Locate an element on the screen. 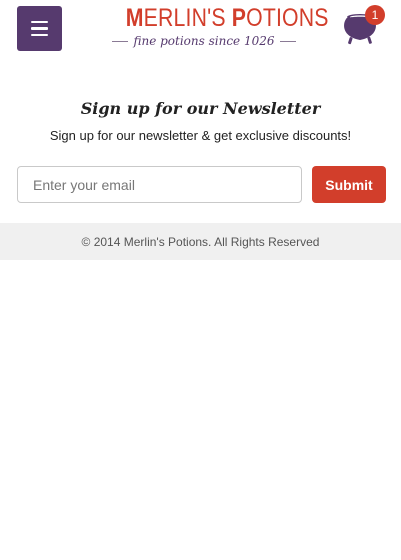 Image resolution: width=401 pixels, height=560 pixels. menu-button is located at coordinates (39, 28).